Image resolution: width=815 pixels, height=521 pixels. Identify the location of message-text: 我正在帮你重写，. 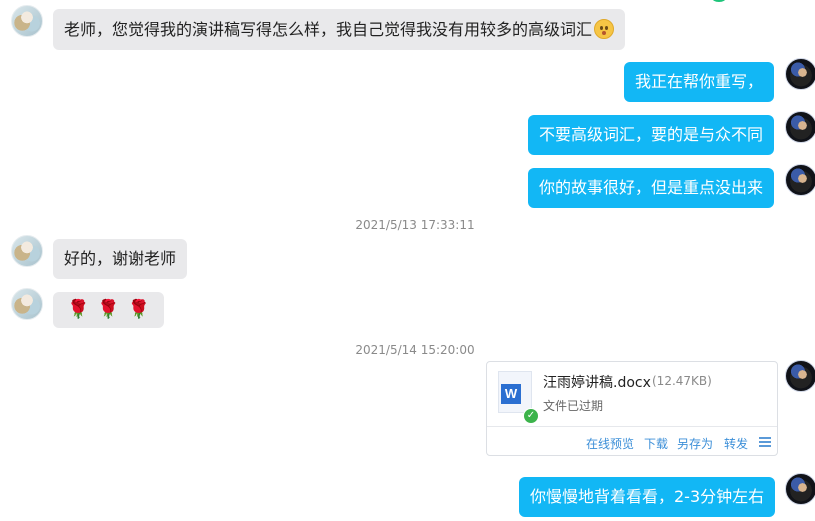
(699, 81).